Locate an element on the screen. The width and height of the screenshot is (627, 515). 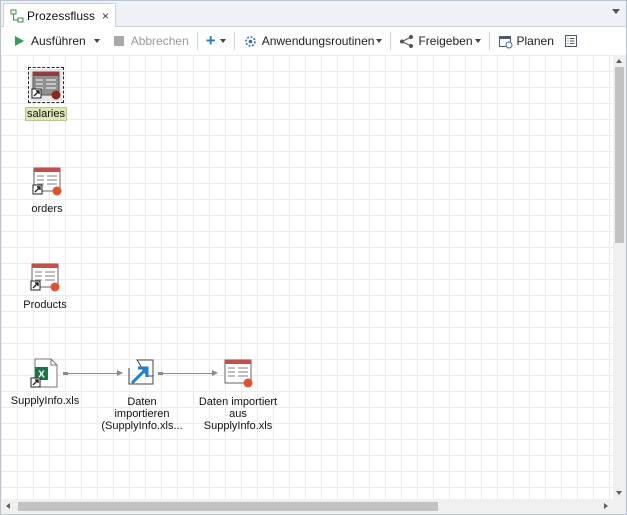
node-label: salaries is located at coordinates (46, 114).